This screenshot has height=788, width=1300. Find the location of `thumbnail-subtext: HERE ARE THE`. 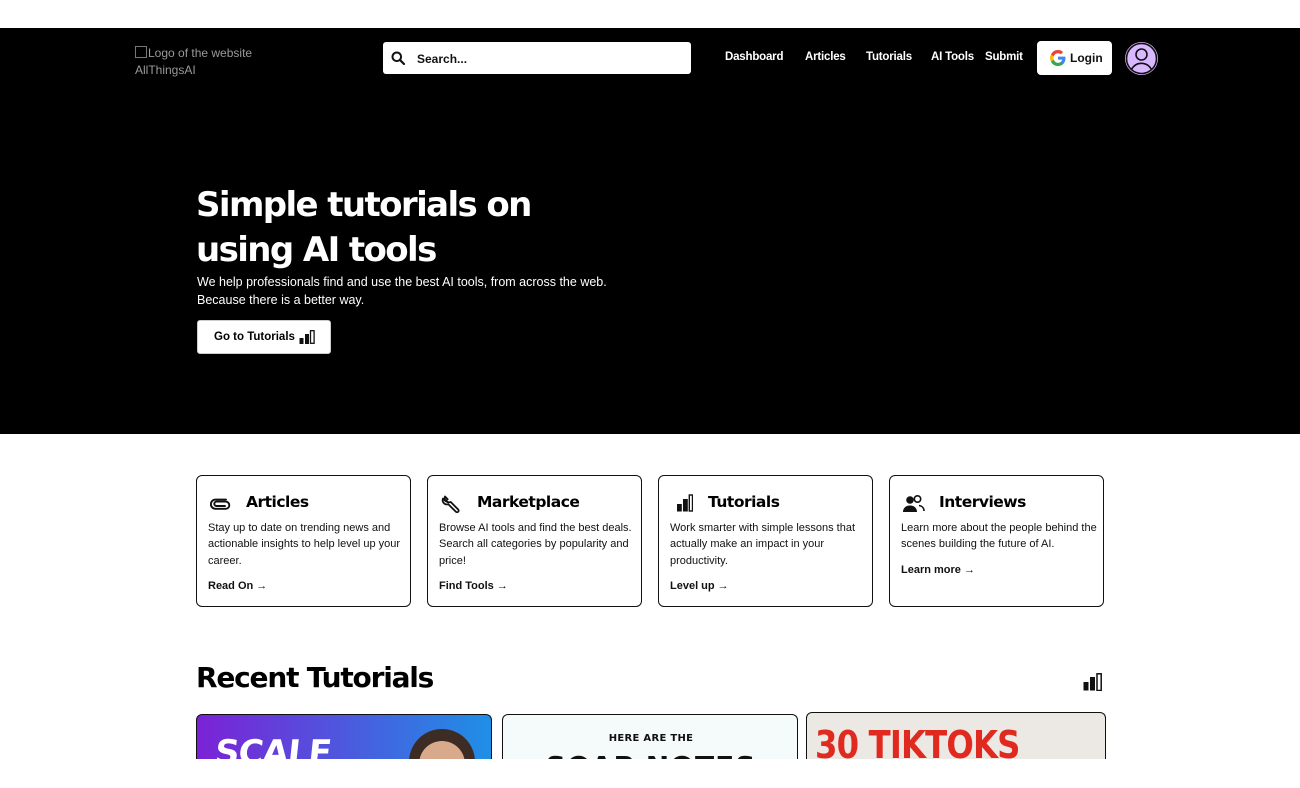

thumbnail-subtext: HERE ARE THE is located at coordinates (651, 738).